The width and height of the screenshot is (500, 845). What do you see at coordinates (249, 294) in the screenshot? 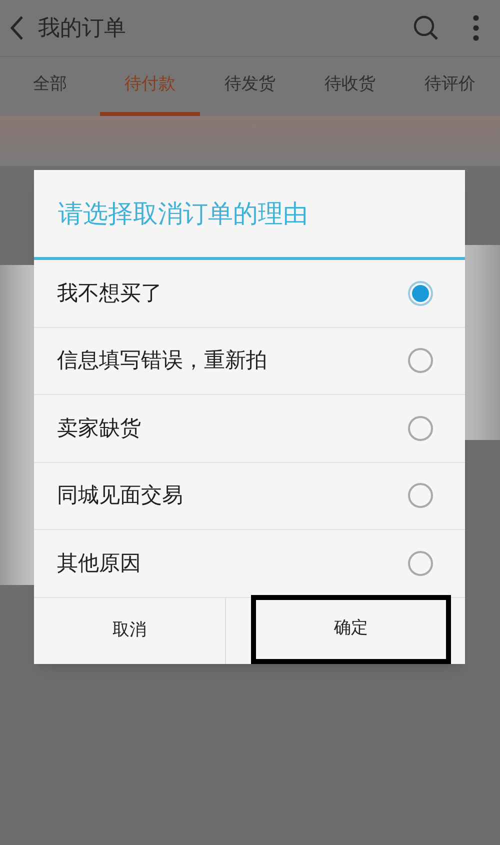
I see `reason-option: 我不想买了` at bounding box center [249, 294].